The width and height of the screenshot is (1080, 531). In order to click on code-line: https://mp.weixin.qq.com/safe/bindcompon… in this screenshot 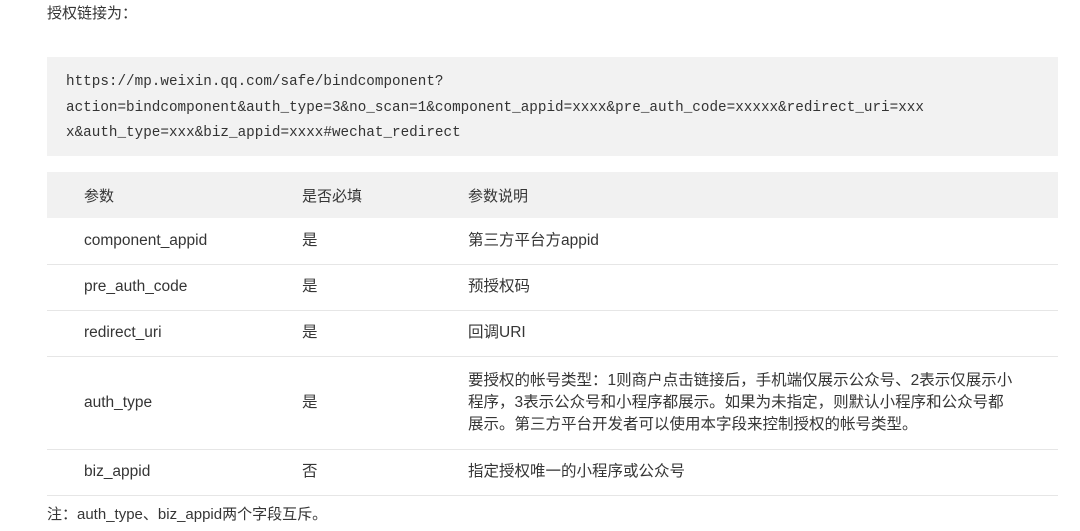, I will do `click(255, 82)`.